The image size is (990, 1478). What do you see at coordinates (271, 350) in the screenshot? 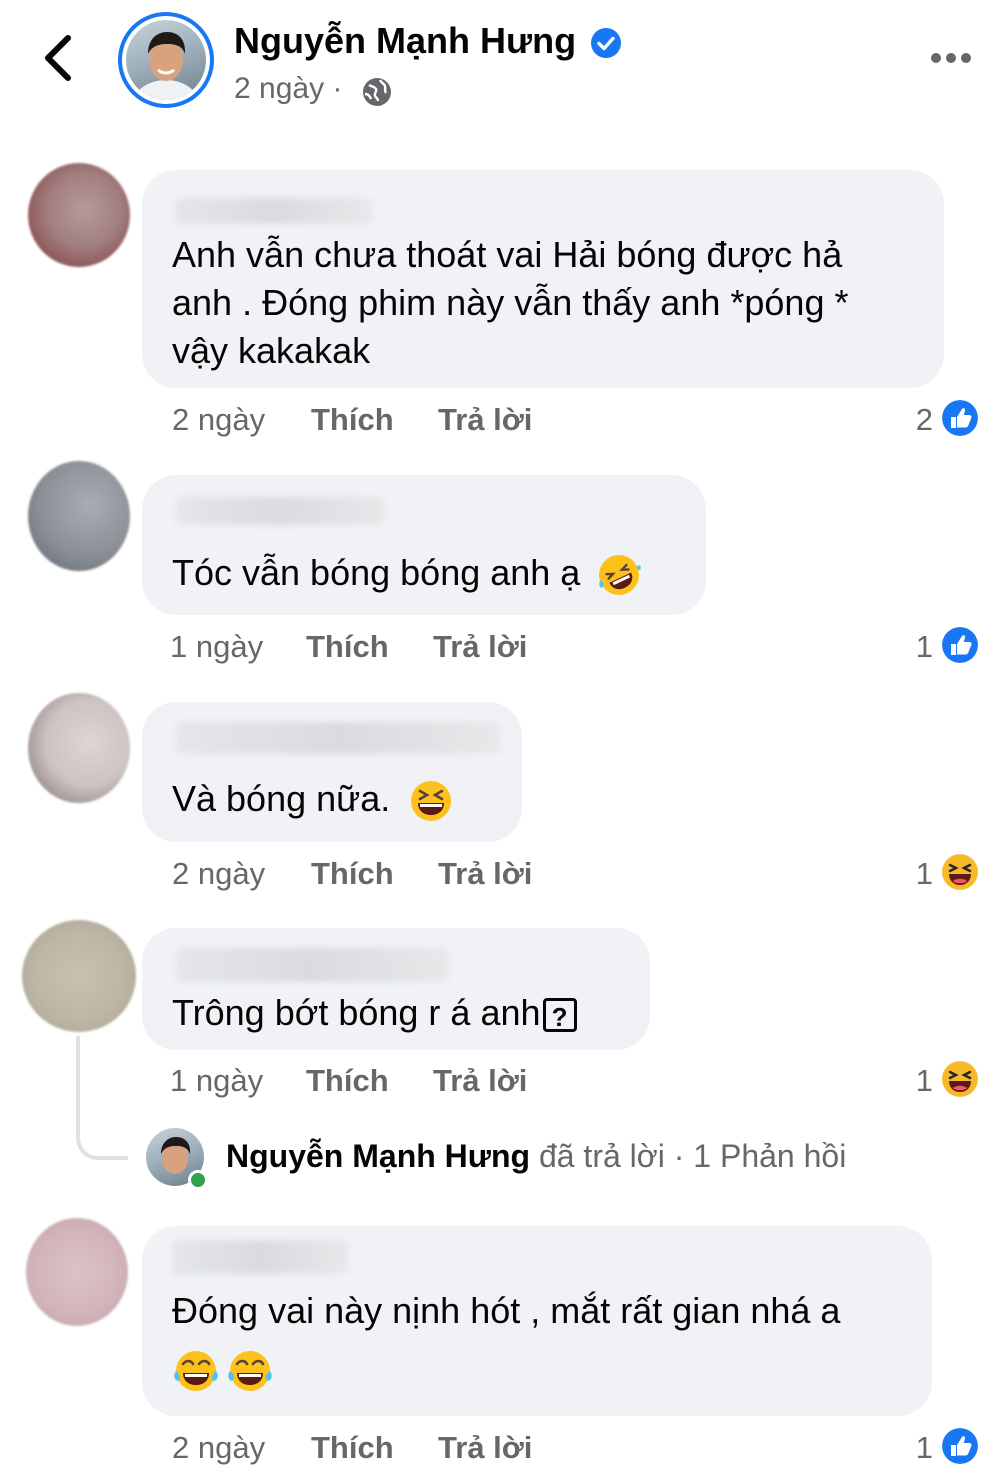
I see `comment-text-line: vậy kakakak` at bounding box center [271, 350].